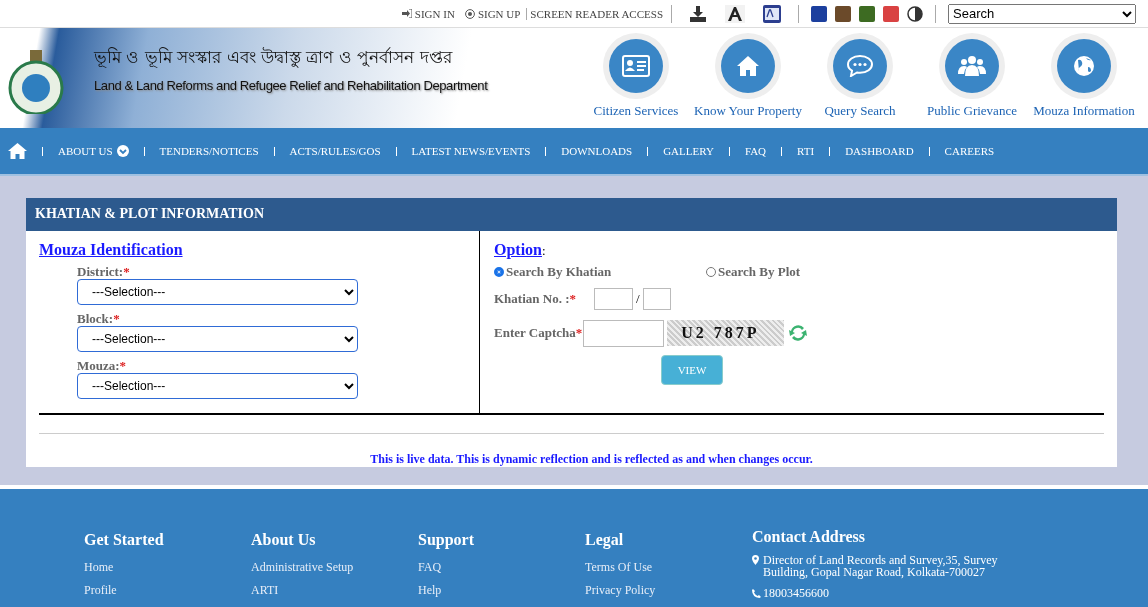  What do you see at coordinates (748, 78) in the screenshot?
I see `quick-link: Know Your Property` at bounding box center [748, 78].